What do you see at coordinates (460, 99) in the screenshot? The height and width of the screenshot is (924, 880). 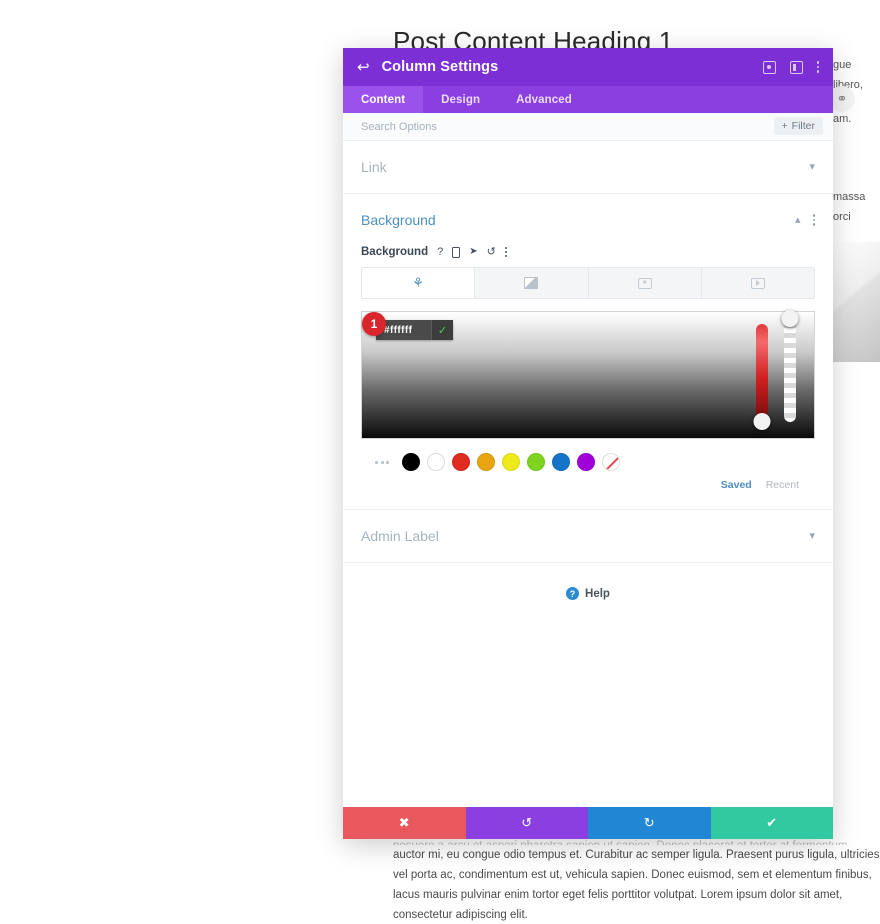 I see `tab-design: Design` at bounding box center [460, 99].